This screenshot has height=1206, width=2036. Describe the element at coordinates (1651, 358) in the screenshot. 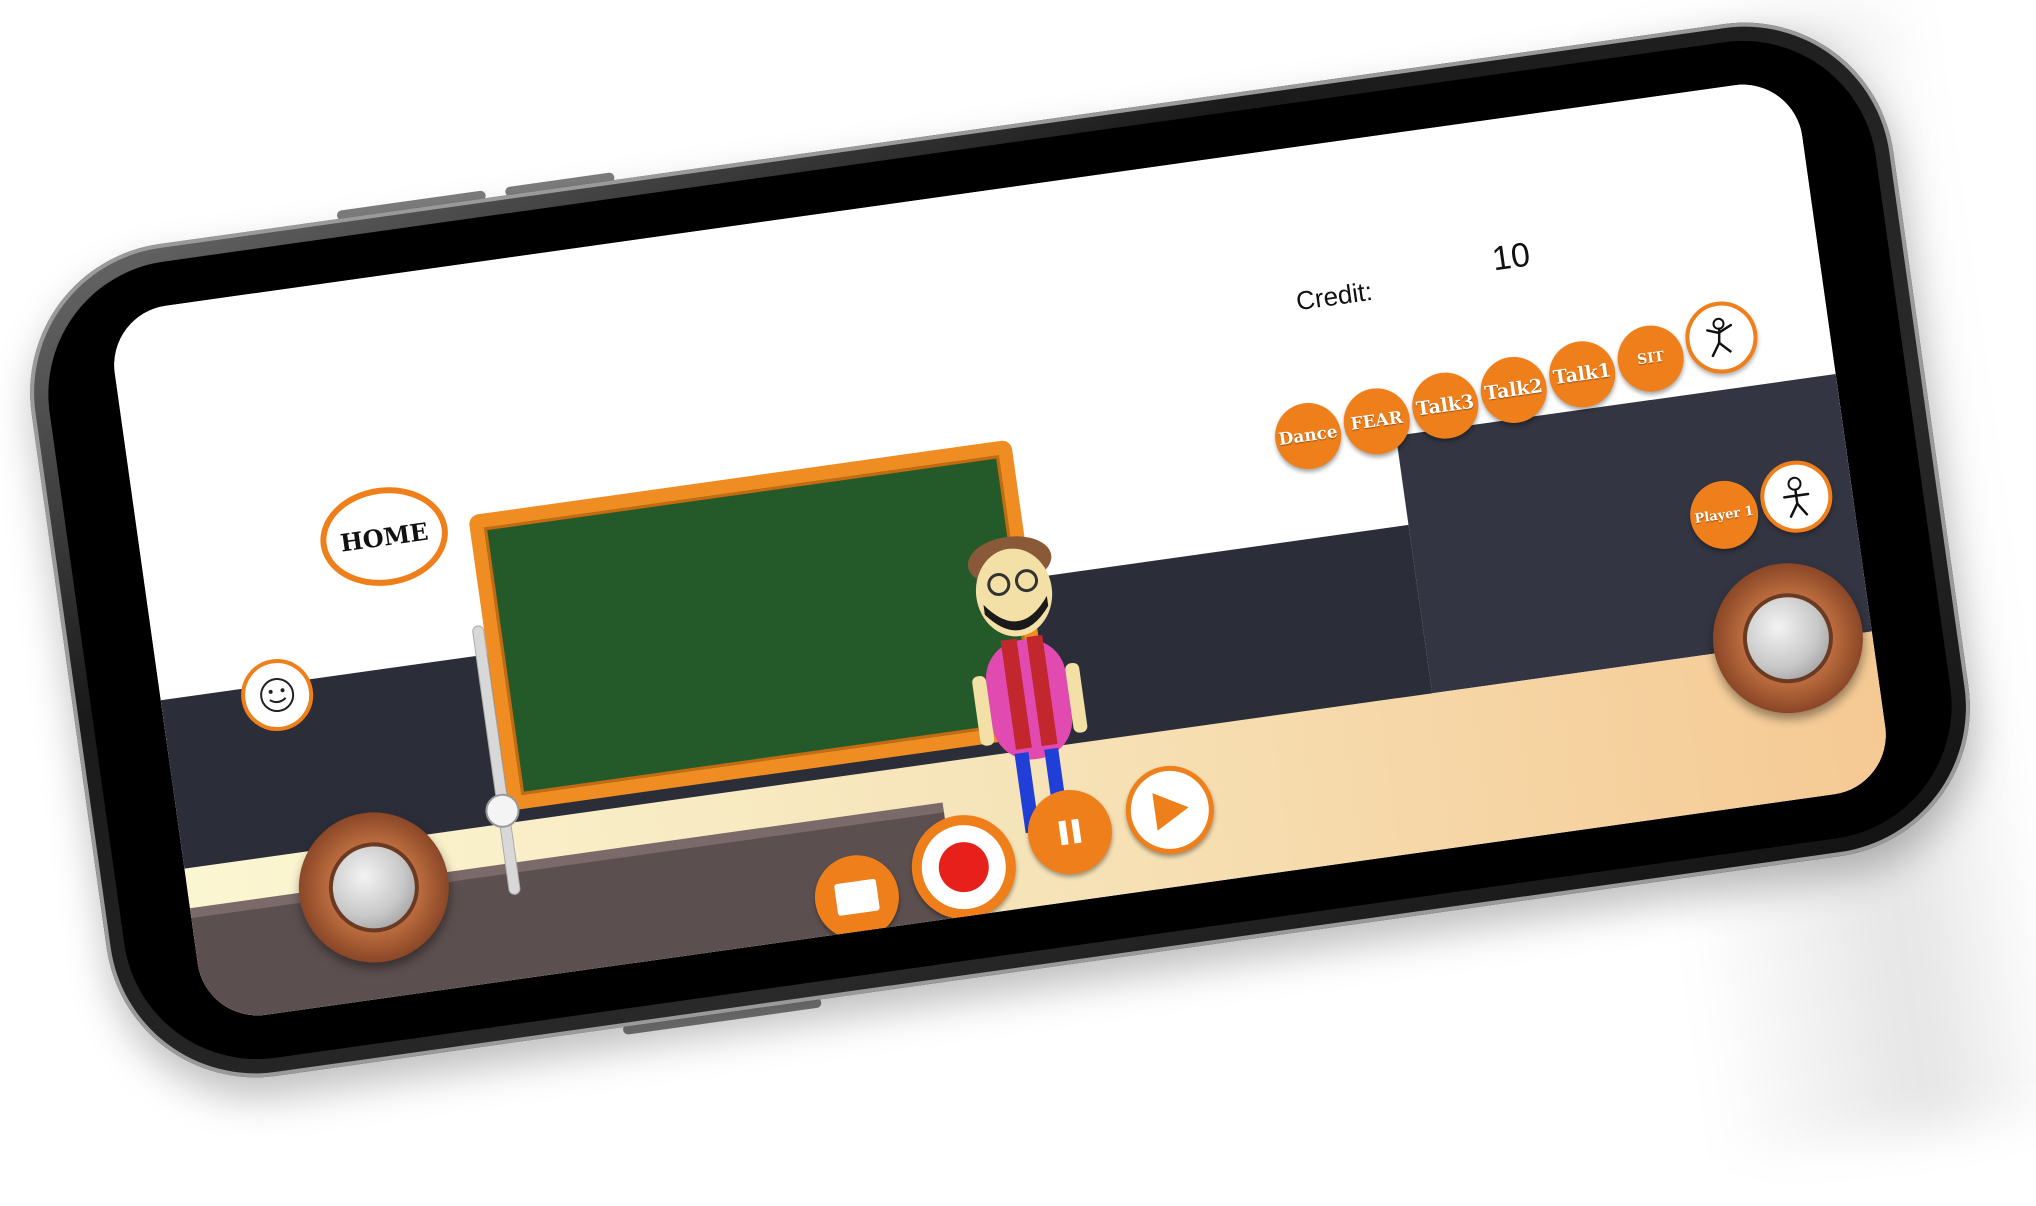

I see `action-sit-label: SIT` at that location.